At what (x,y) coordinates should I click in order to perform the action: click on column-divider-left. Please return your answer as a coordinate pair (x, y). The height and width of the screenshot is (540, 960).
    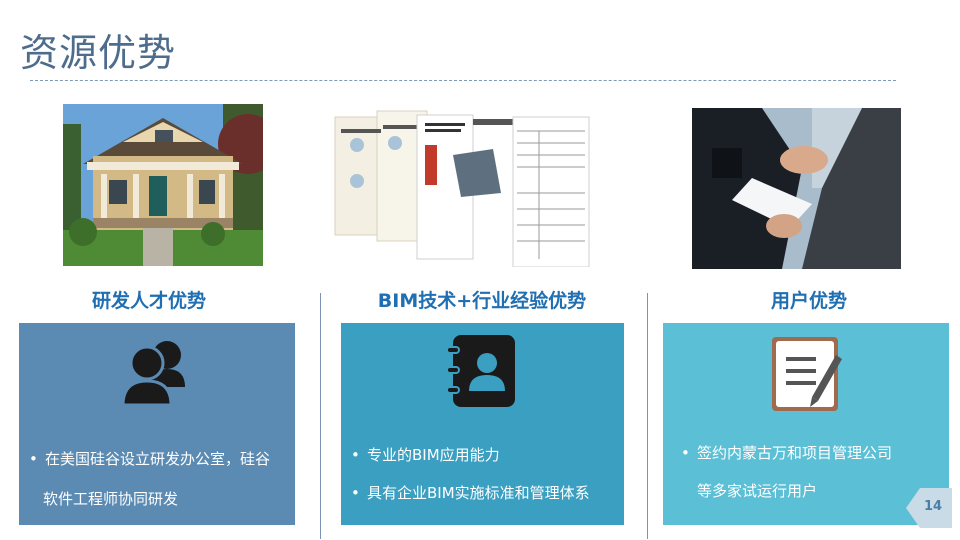
    Looking at the image, I should click on (320, 416).